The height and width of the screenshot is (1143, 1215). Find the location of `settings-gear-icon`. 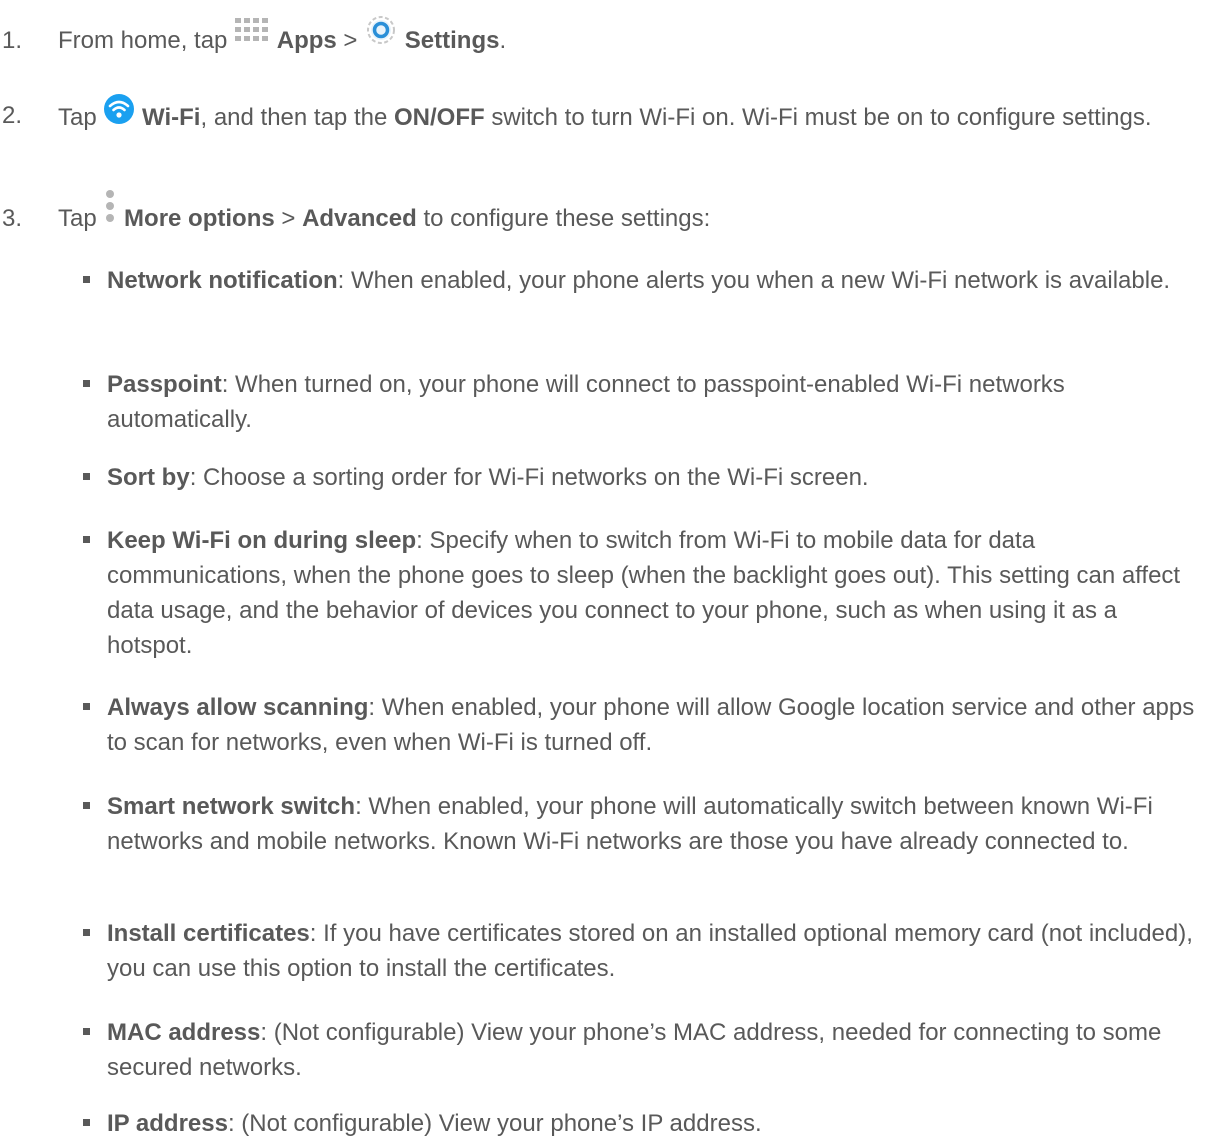

settings-gear-icon is located at coordinates (381, 35).